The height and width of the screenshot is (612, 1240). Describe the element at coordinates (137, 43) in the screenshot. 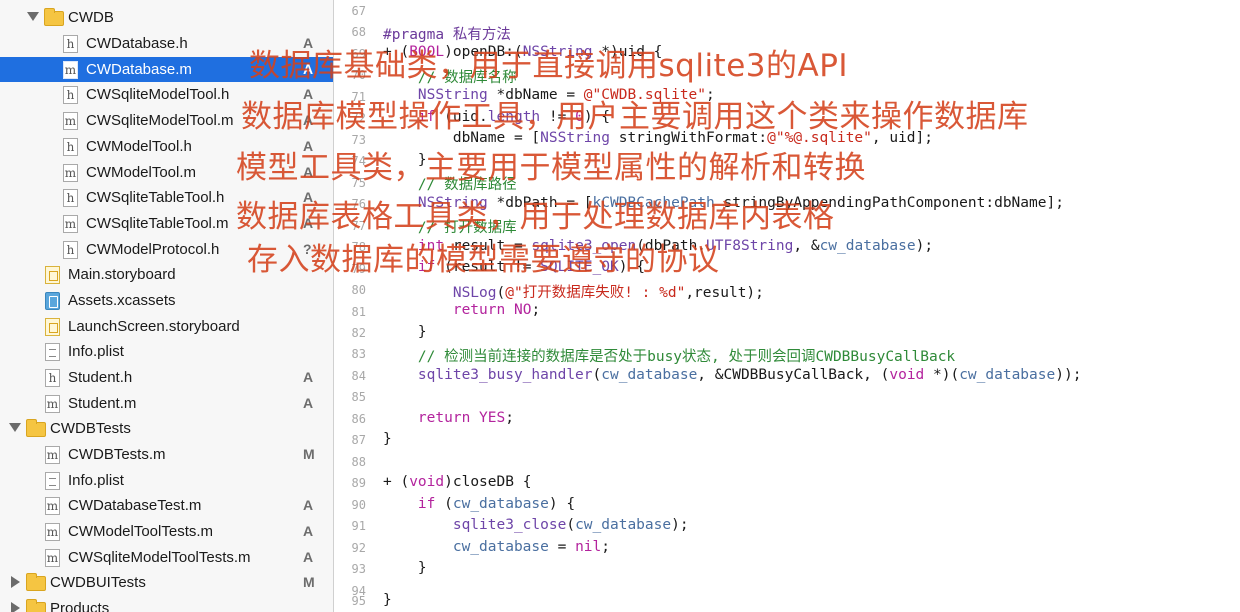

I see `file-label: CWDatabase.h` at that location.